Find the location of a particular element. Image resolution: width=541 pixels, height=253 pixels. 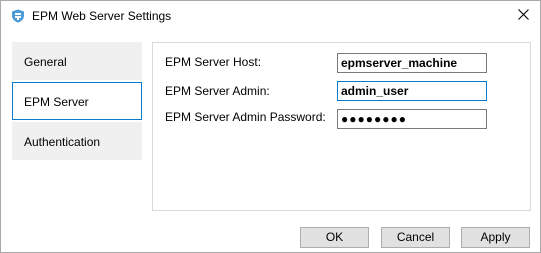

close-button is located at coordinates (523, 16).